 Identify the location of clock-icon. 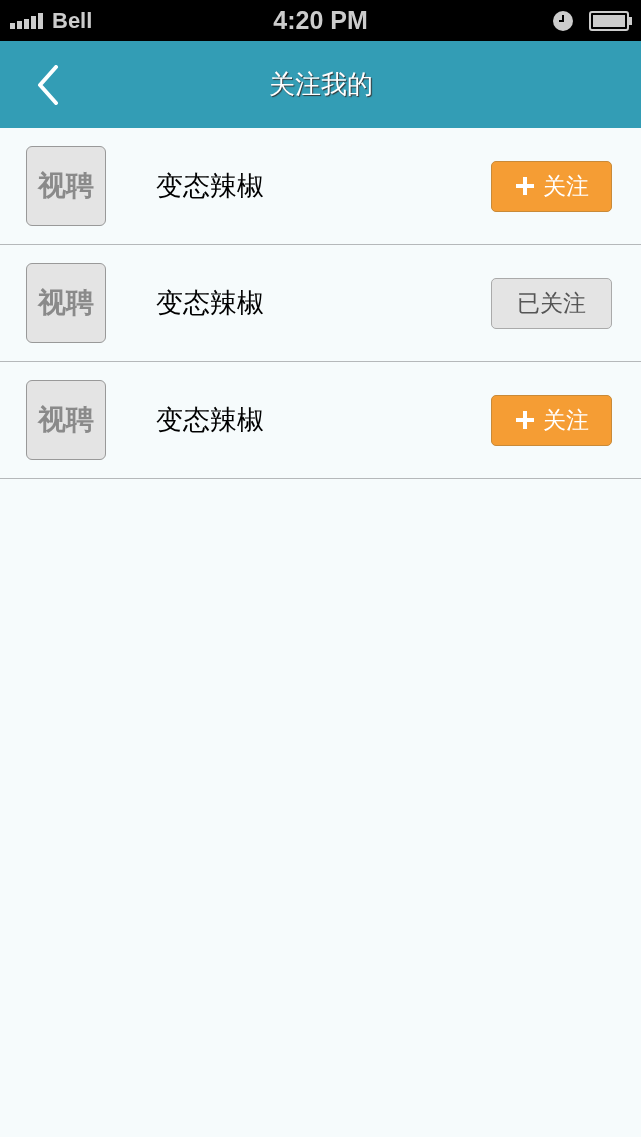
(563, 20).